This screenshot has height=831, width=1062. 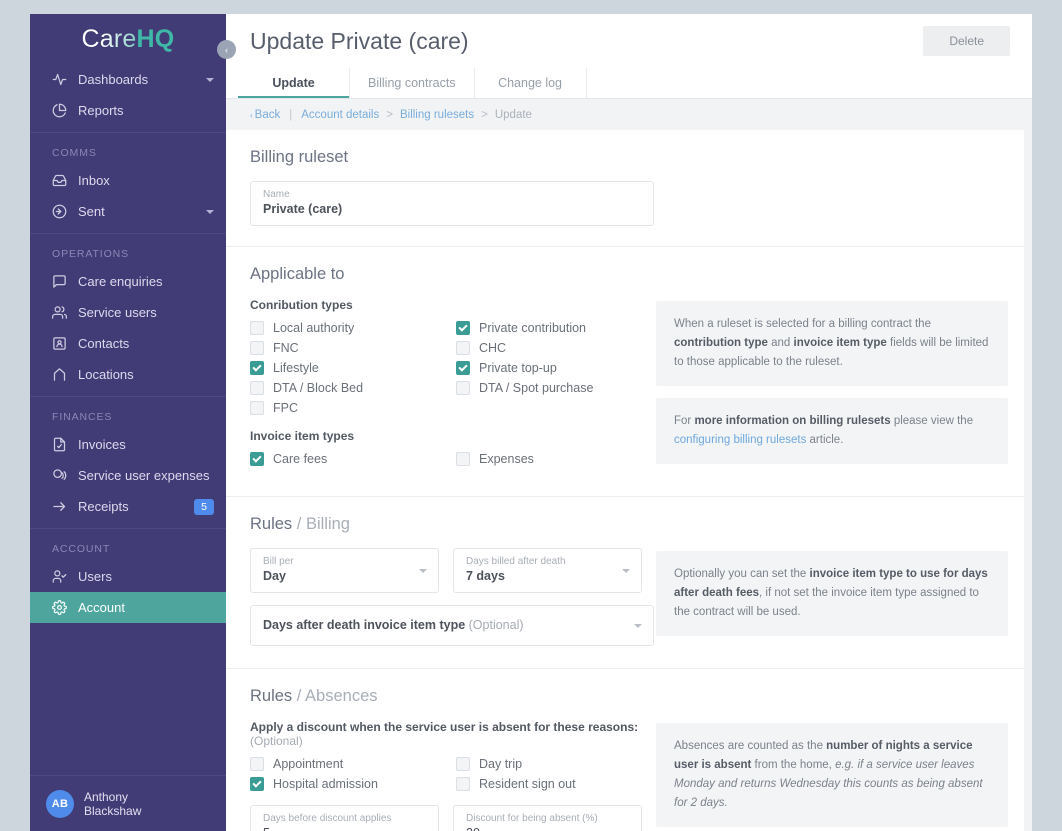 I want to click on topbar-actions: Delete, so click(x=966, y=41).